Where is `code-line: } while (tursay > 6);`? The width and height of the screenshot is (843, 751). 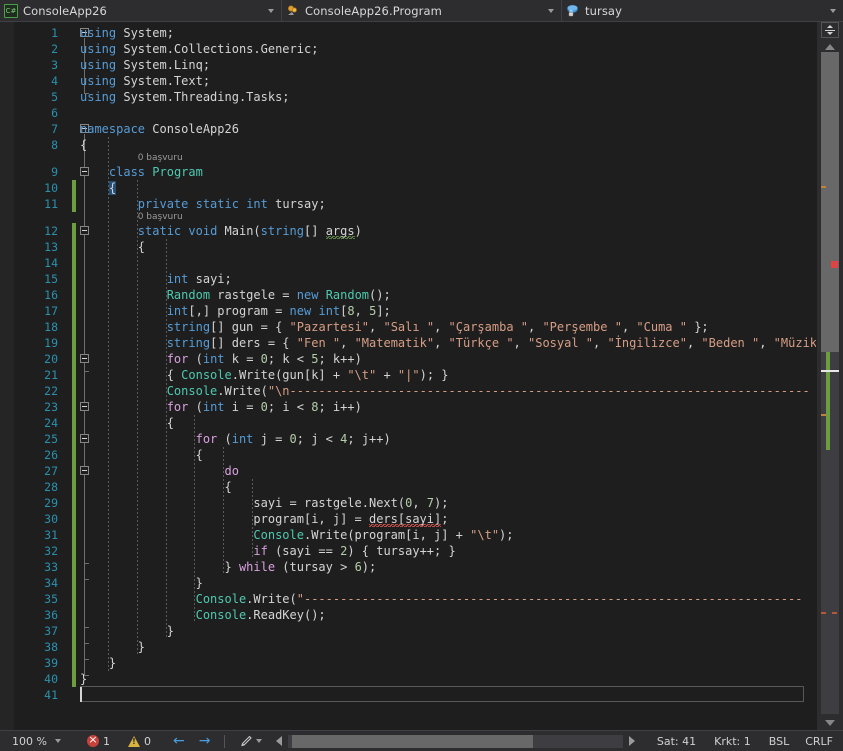 code-line: } while (tursay > 6); is located at coordinates (228, 567).